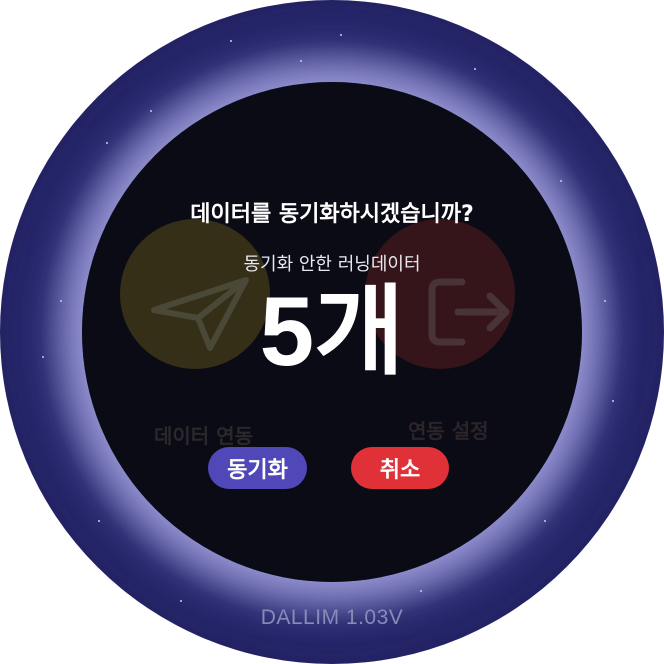  What do you see at coordinates (257, 468) in the screenshot?
I see `sync-button: 동기화` at bounding box center [257, 468].